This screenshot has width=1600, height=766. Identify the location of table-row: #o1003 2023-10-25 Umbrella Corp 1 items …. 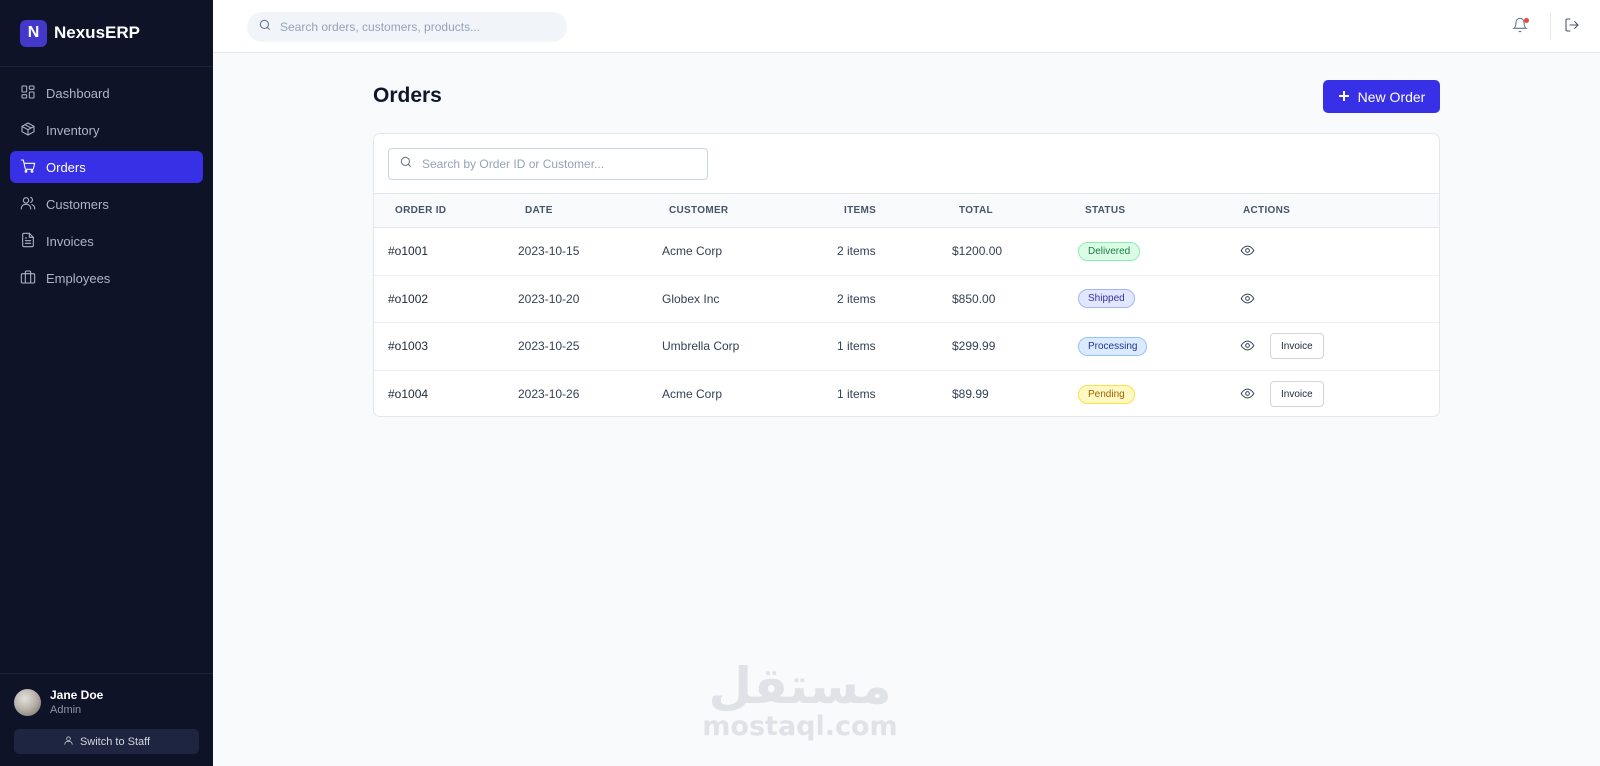
(906, 347).